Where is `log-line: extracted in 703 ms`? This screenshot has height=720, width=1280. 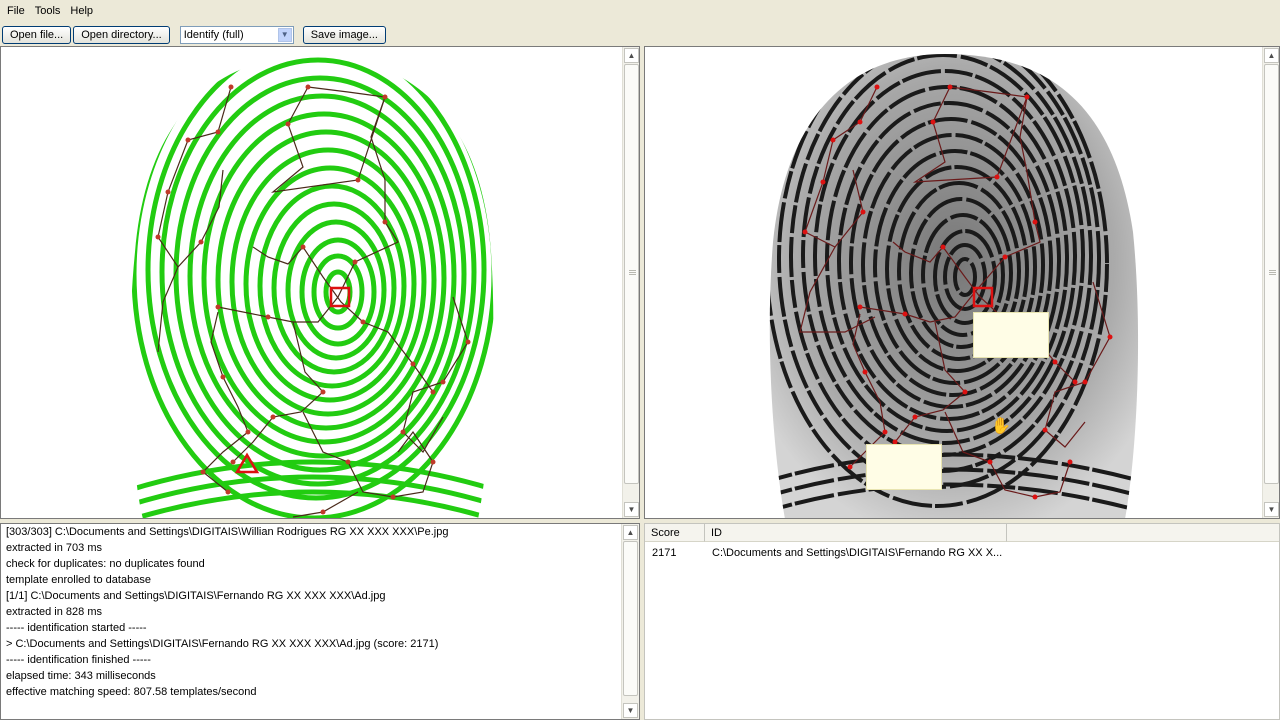 log-line: extracted in 703 ms is located at coordinates (54, 548).